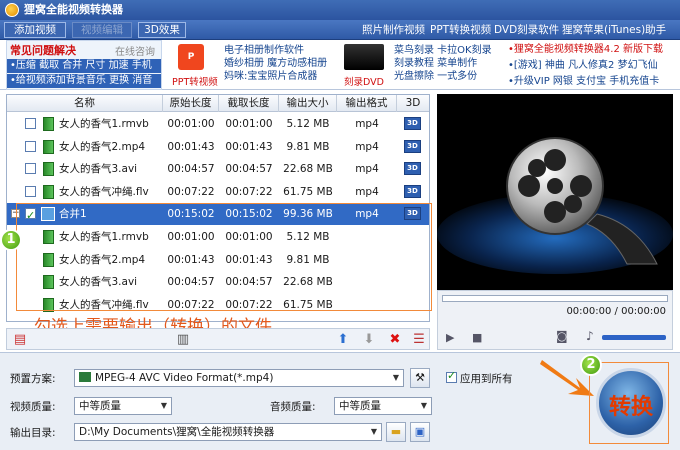  What do you see at coordinates (275, 50) in the screenshot?
I see `ad-link: 电子相册制作软件` at bounding box center [275, 50].